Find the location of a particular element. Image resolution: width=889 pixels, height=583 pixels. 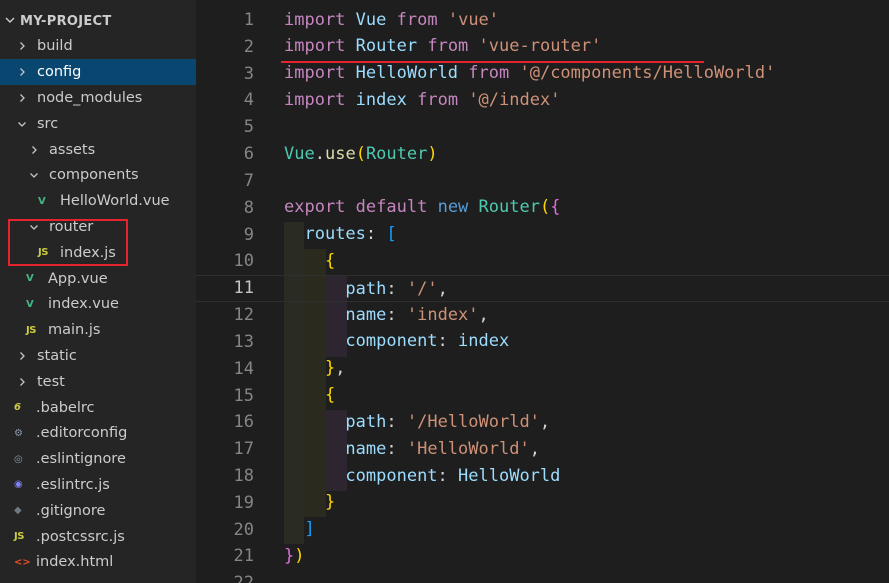

code-token: name is located at coordinates (366, 448).